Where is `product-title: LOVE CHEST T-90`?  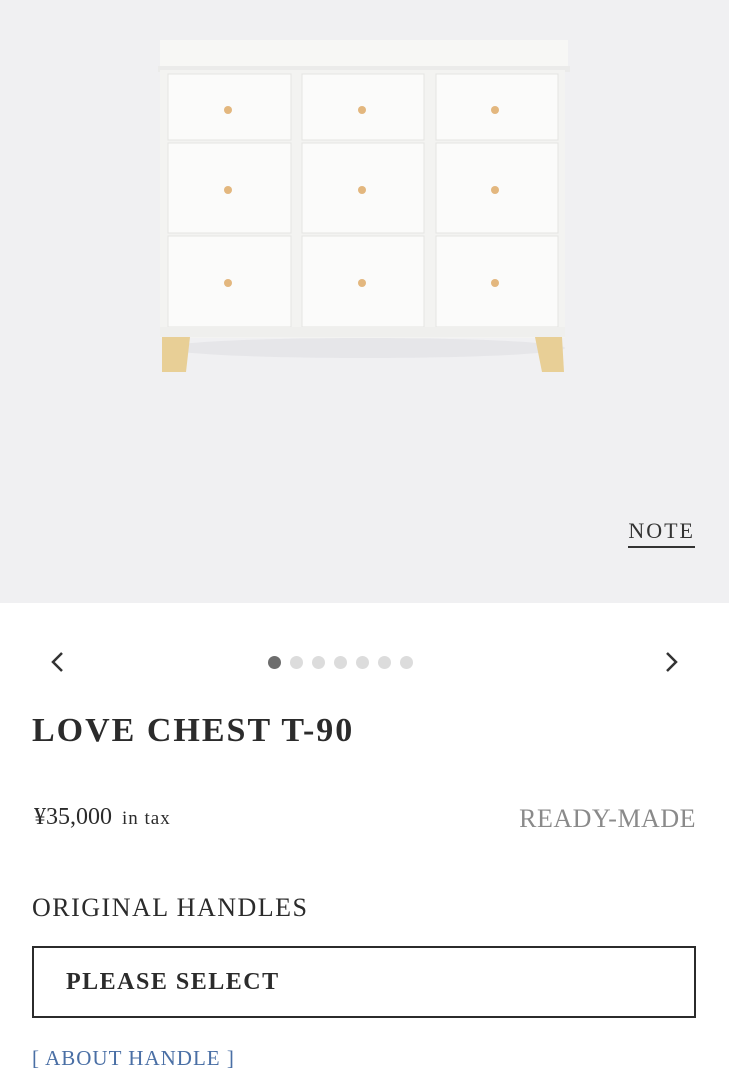
product-title: LOVE CHEST T-90 is located at coordinates (193, 730).